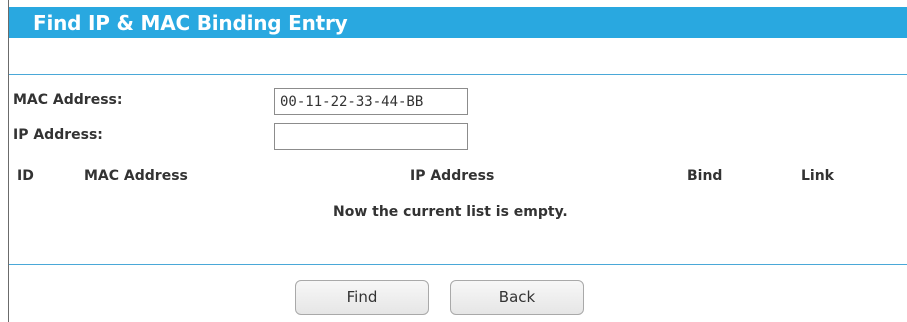 This screenshot has height=322, width=907. Describe the element at coordinates (458, 264) in the screenshot. I see `bottom-divider` at that location.